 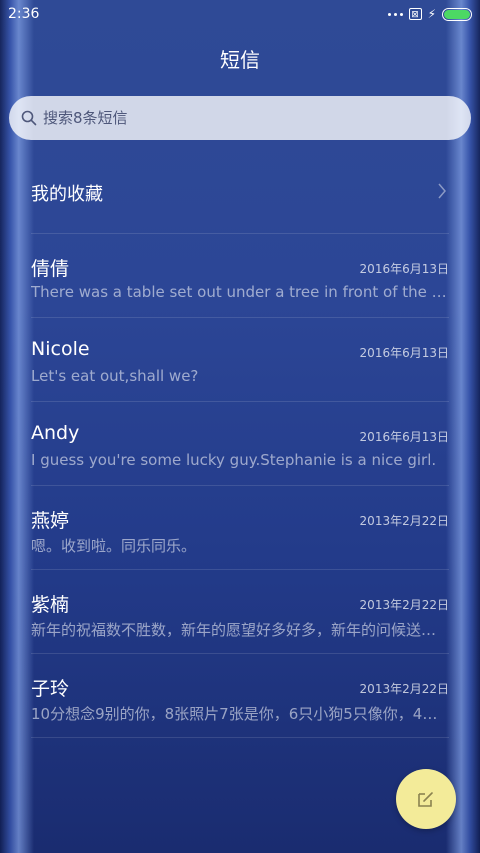 What do you see at coordinates (442, 191) in the screenshot?
I see `chevron-right-icon` at bounding box center [442, 191].